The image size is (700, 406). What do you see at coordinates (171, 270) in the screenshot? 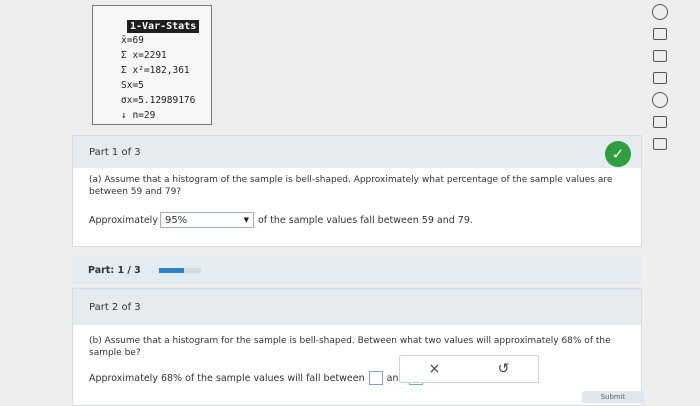
I see `progress-fill` at bounding box center [171, 270].